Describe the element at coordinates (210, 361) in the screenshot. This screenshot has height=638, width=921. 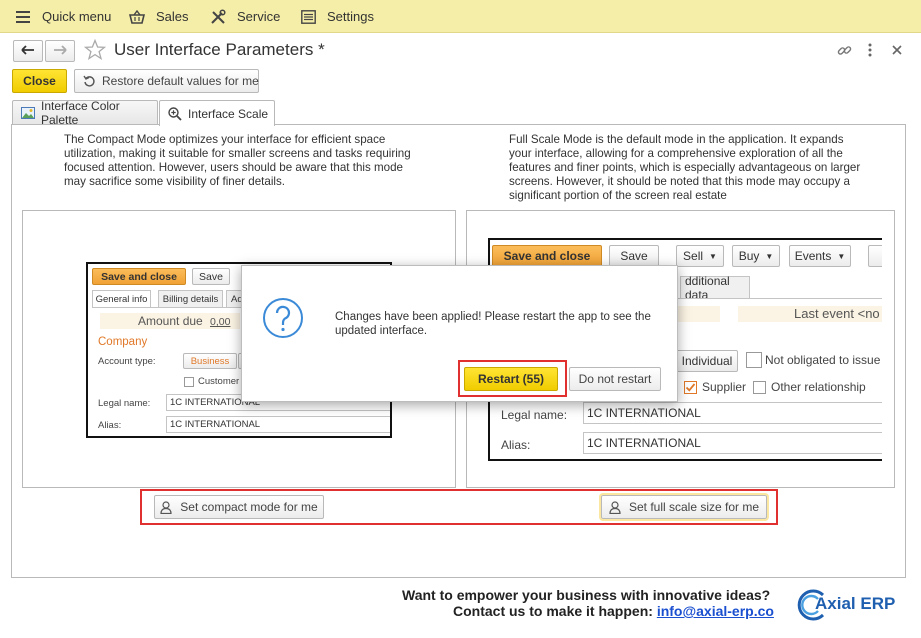
I see `compact-business-toggle: Business` at that location.